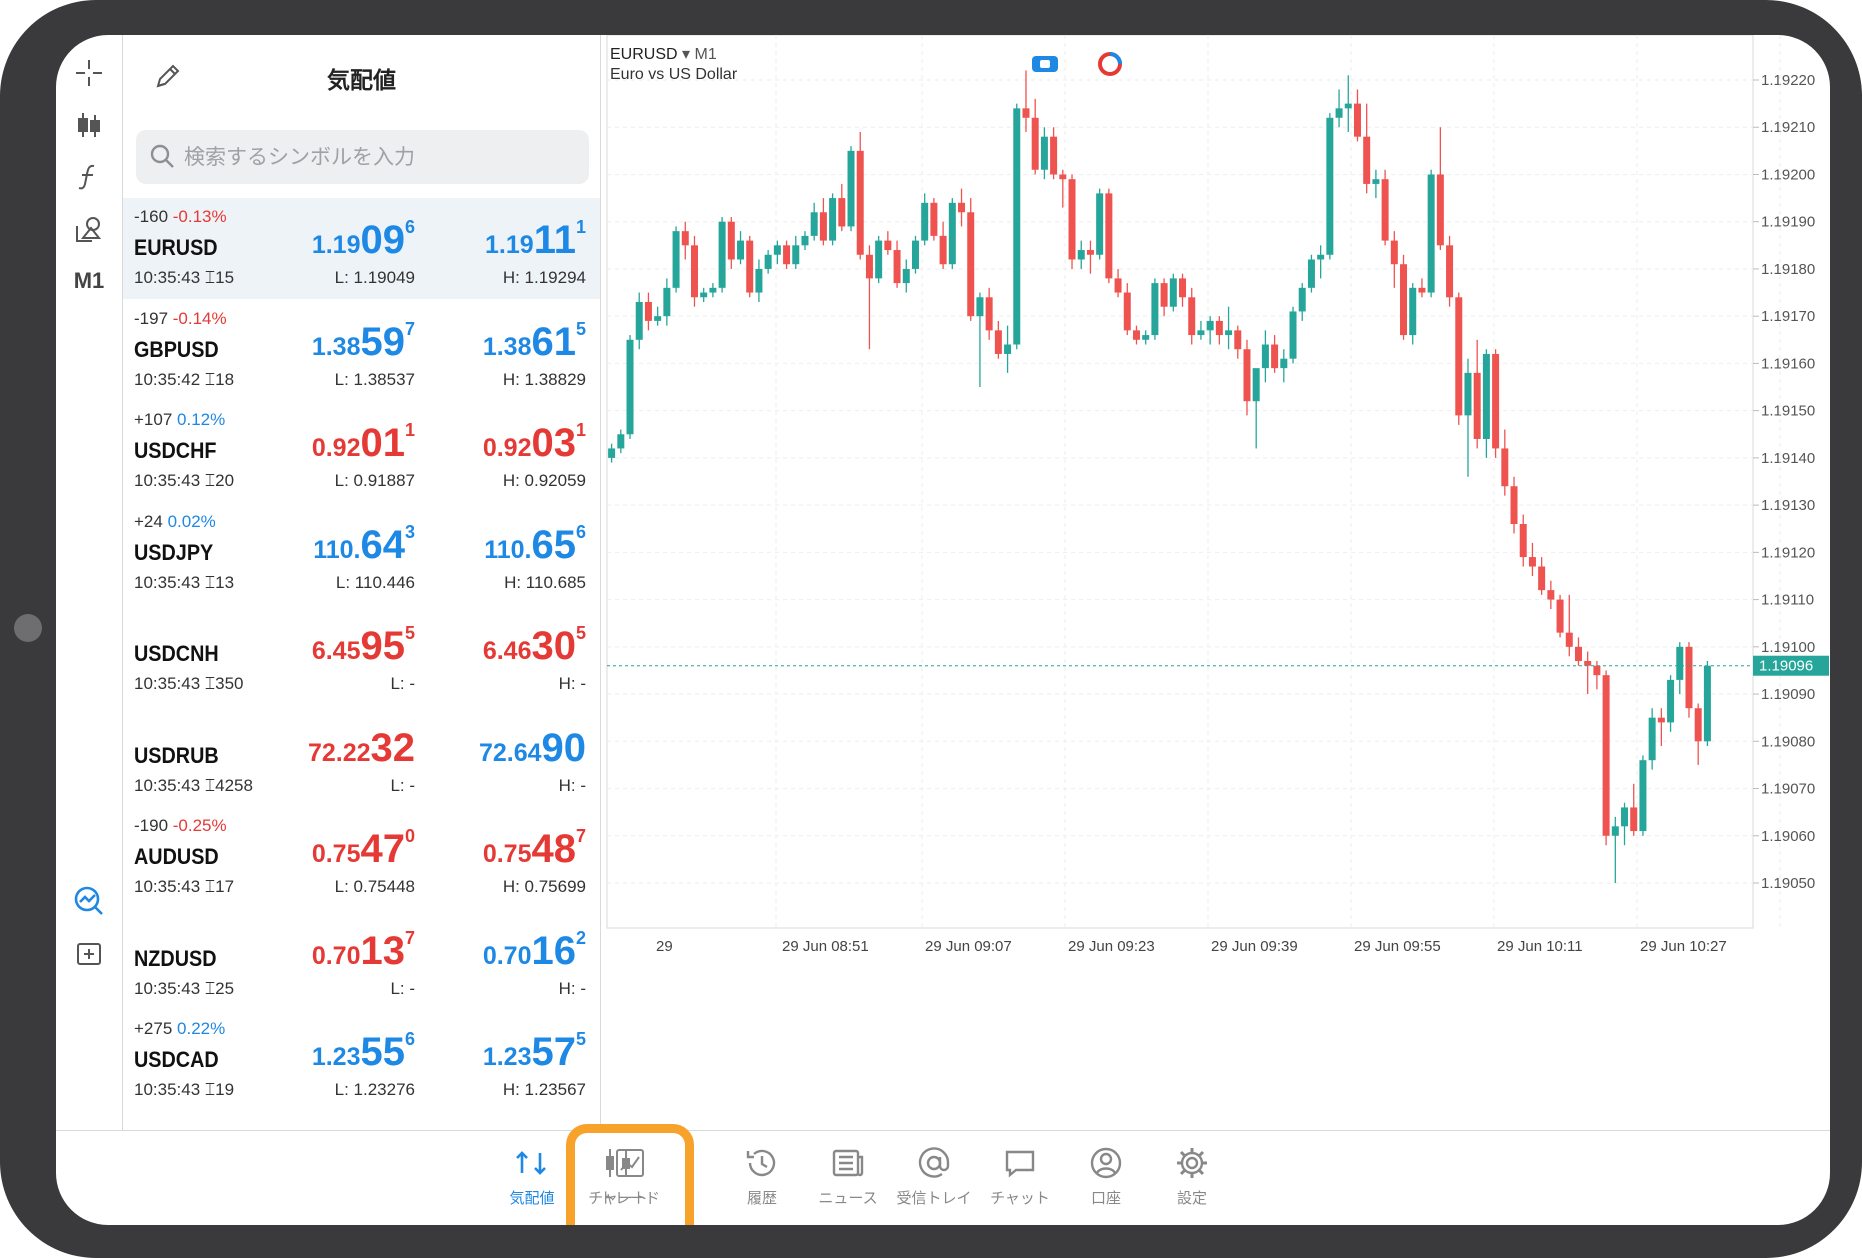 The width and height of the screenshot is (1862, 1258). I want to click on bid-price-pip: 6, so click(409, 227).